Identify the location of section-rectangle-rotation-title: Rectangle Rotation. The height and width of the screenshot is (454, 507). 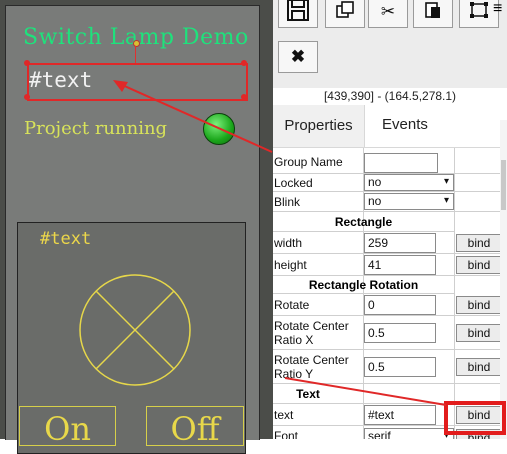
(363, 285).